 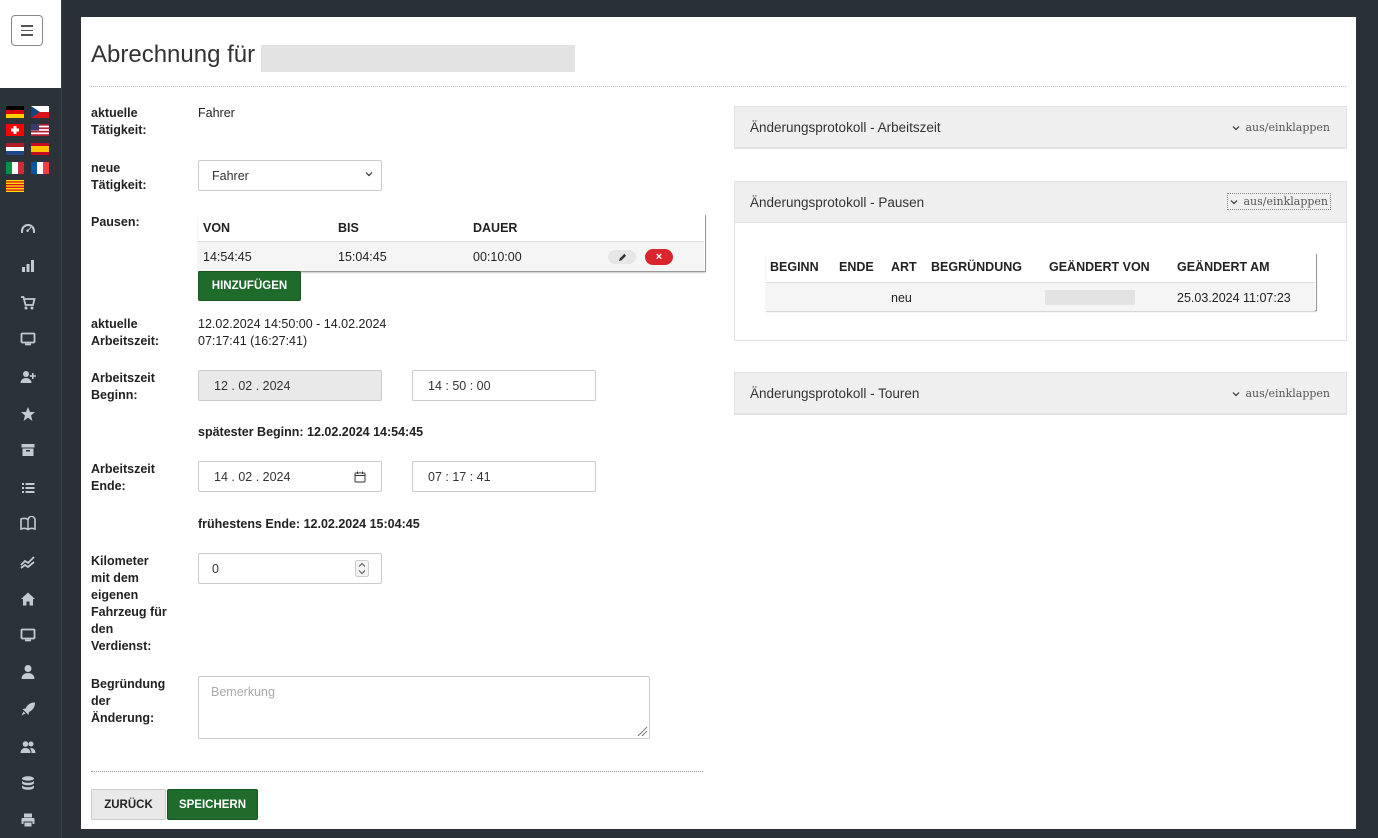 I want to click on start-date-field: 12 . 02 . 2024, so click(x=290, y=385).